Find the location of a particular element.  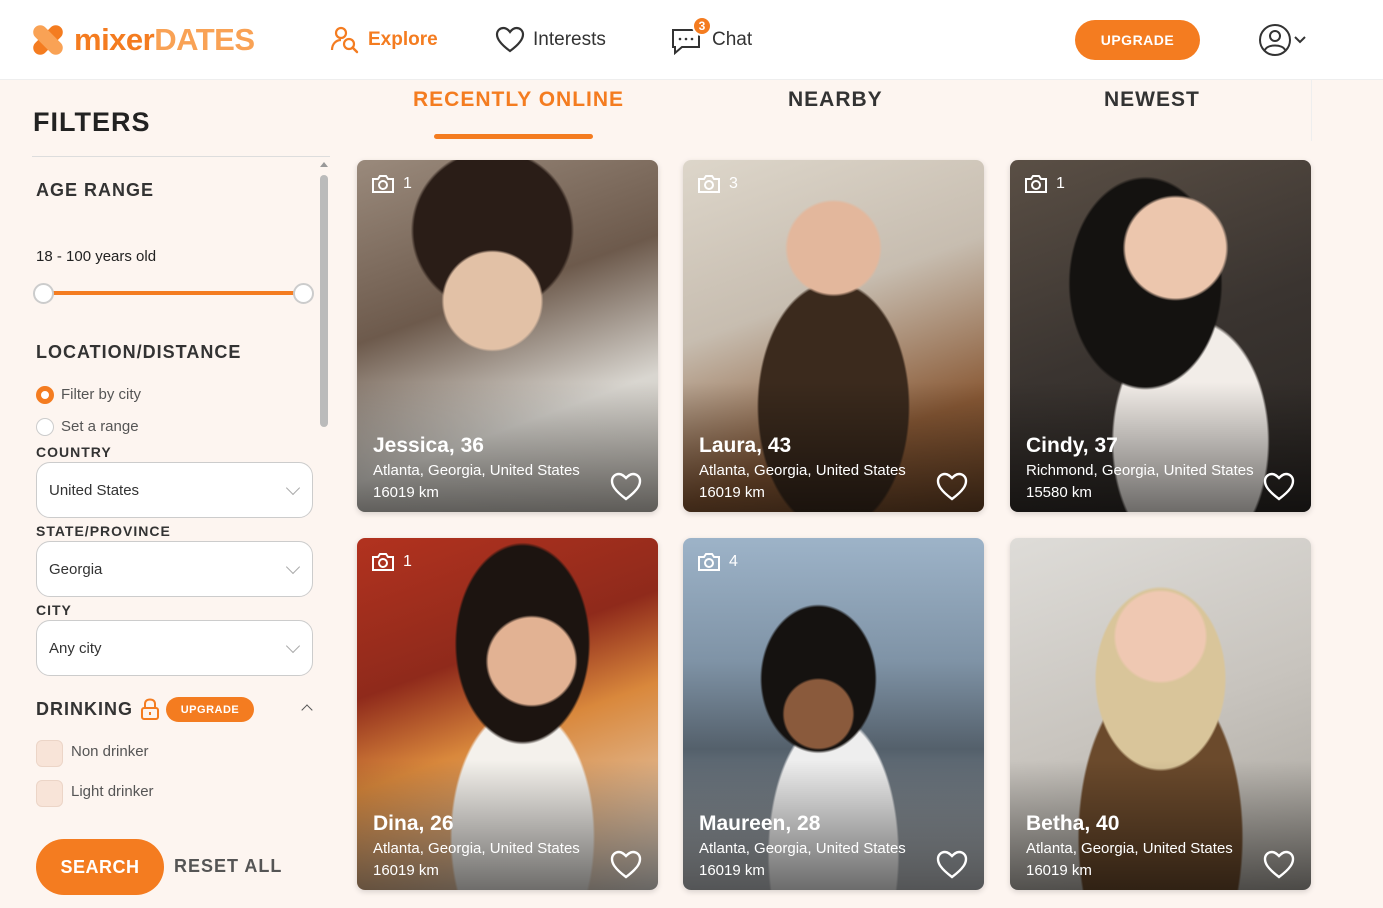

header-upgrade-button: UPGRADE is located at coordinates (1137, 40).